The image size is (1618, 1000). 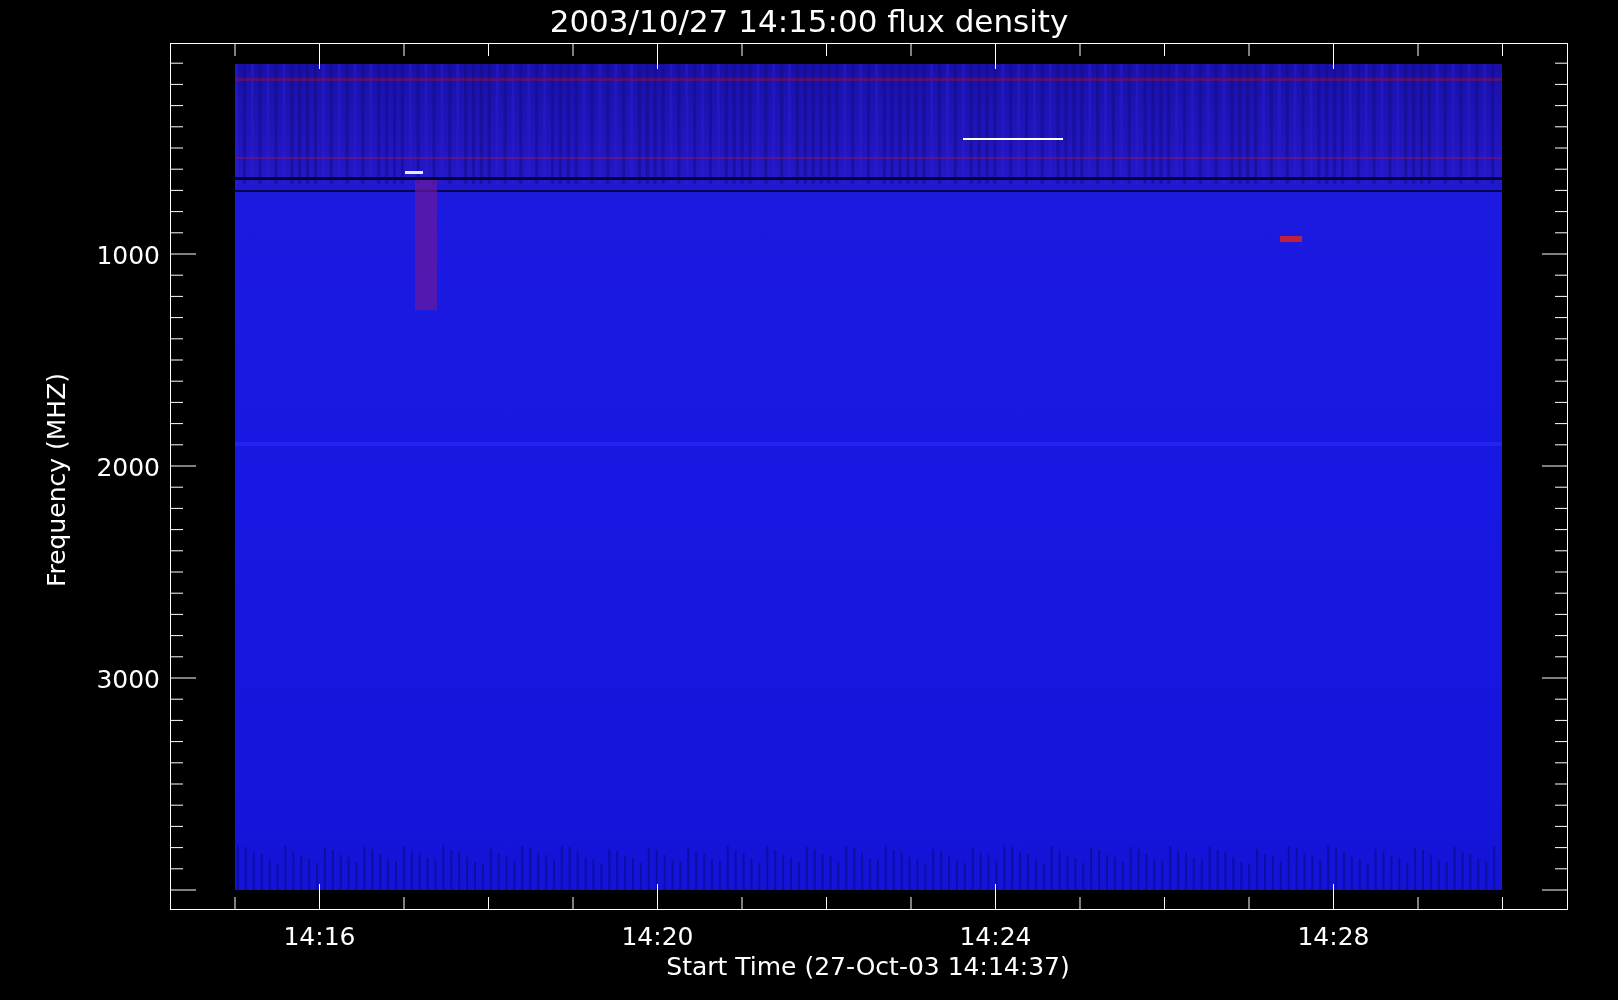 I want to click on x-tick-label: 14:16, so click(x=319, y=936).